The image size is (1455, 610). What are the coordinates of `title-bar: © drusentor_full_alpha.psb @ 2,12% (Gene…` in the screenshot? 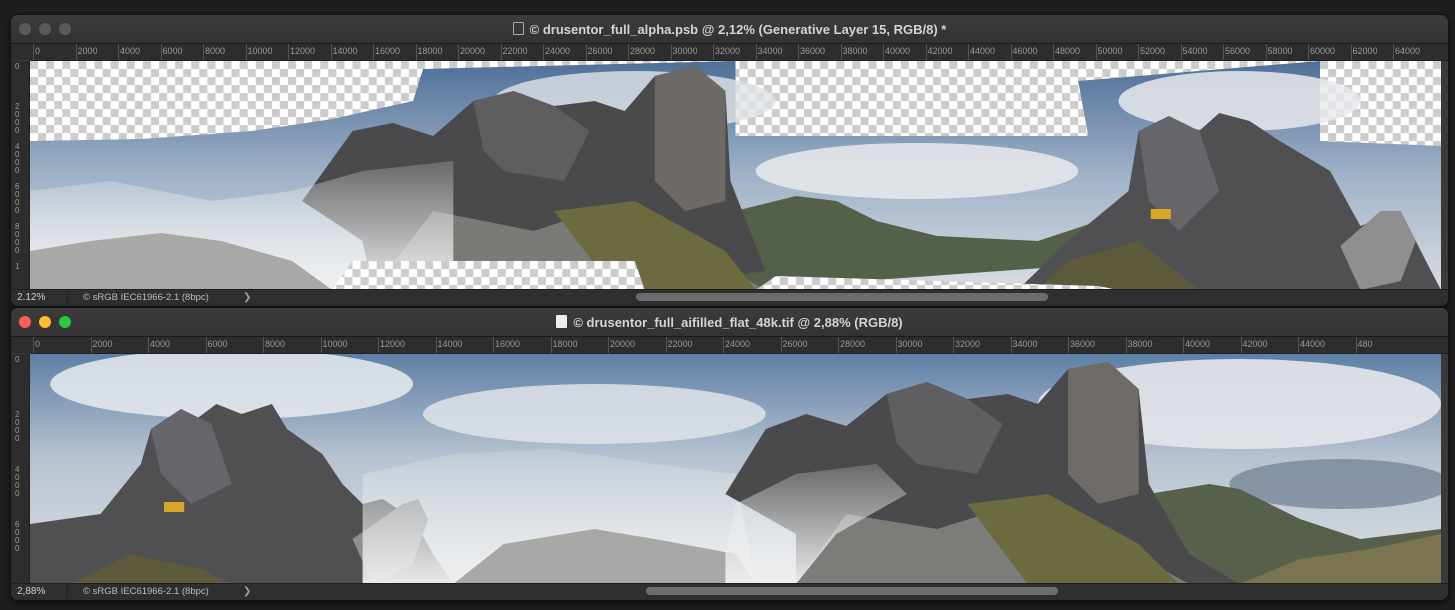 It's located at (729, 29).